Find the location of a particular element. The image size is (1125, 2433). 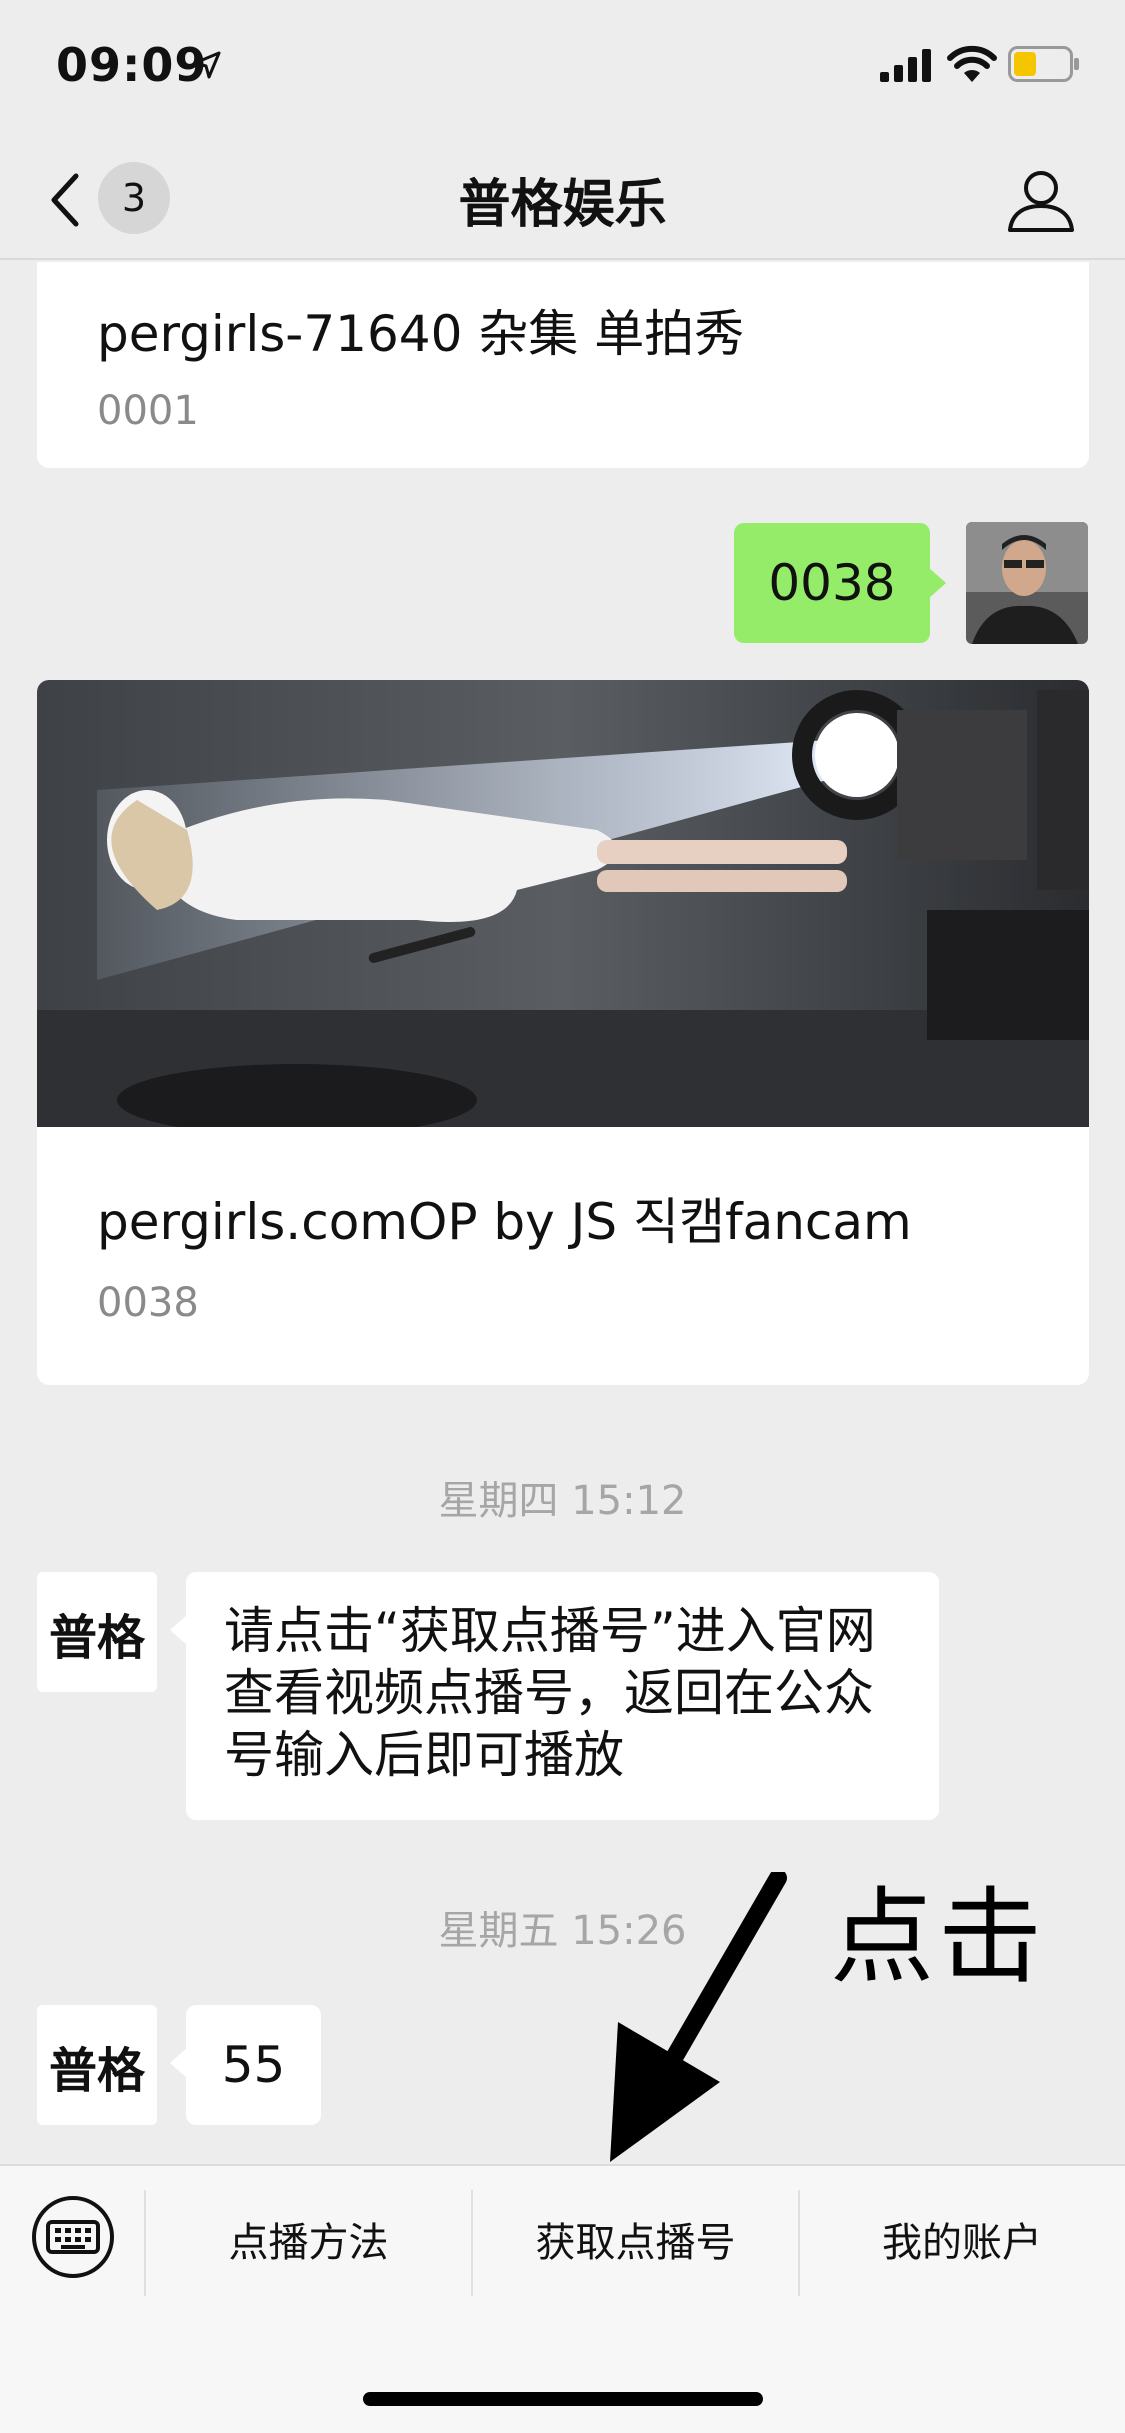

annotation-arrow-icon is located at coordinates (698, 2017).